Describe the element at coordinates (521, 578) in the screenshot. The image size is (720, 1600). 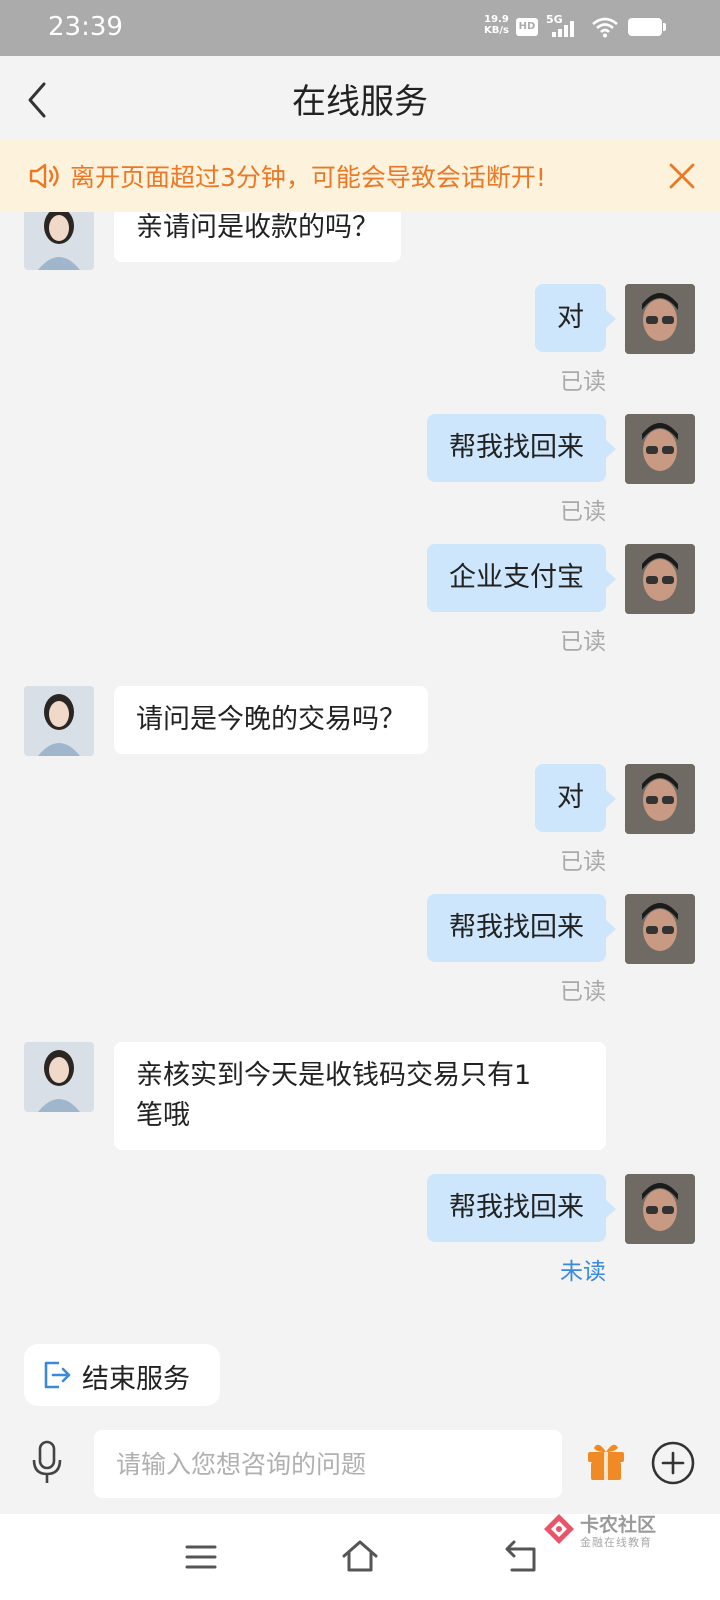
I see `message-bubble: 企业支付宝` at that location.